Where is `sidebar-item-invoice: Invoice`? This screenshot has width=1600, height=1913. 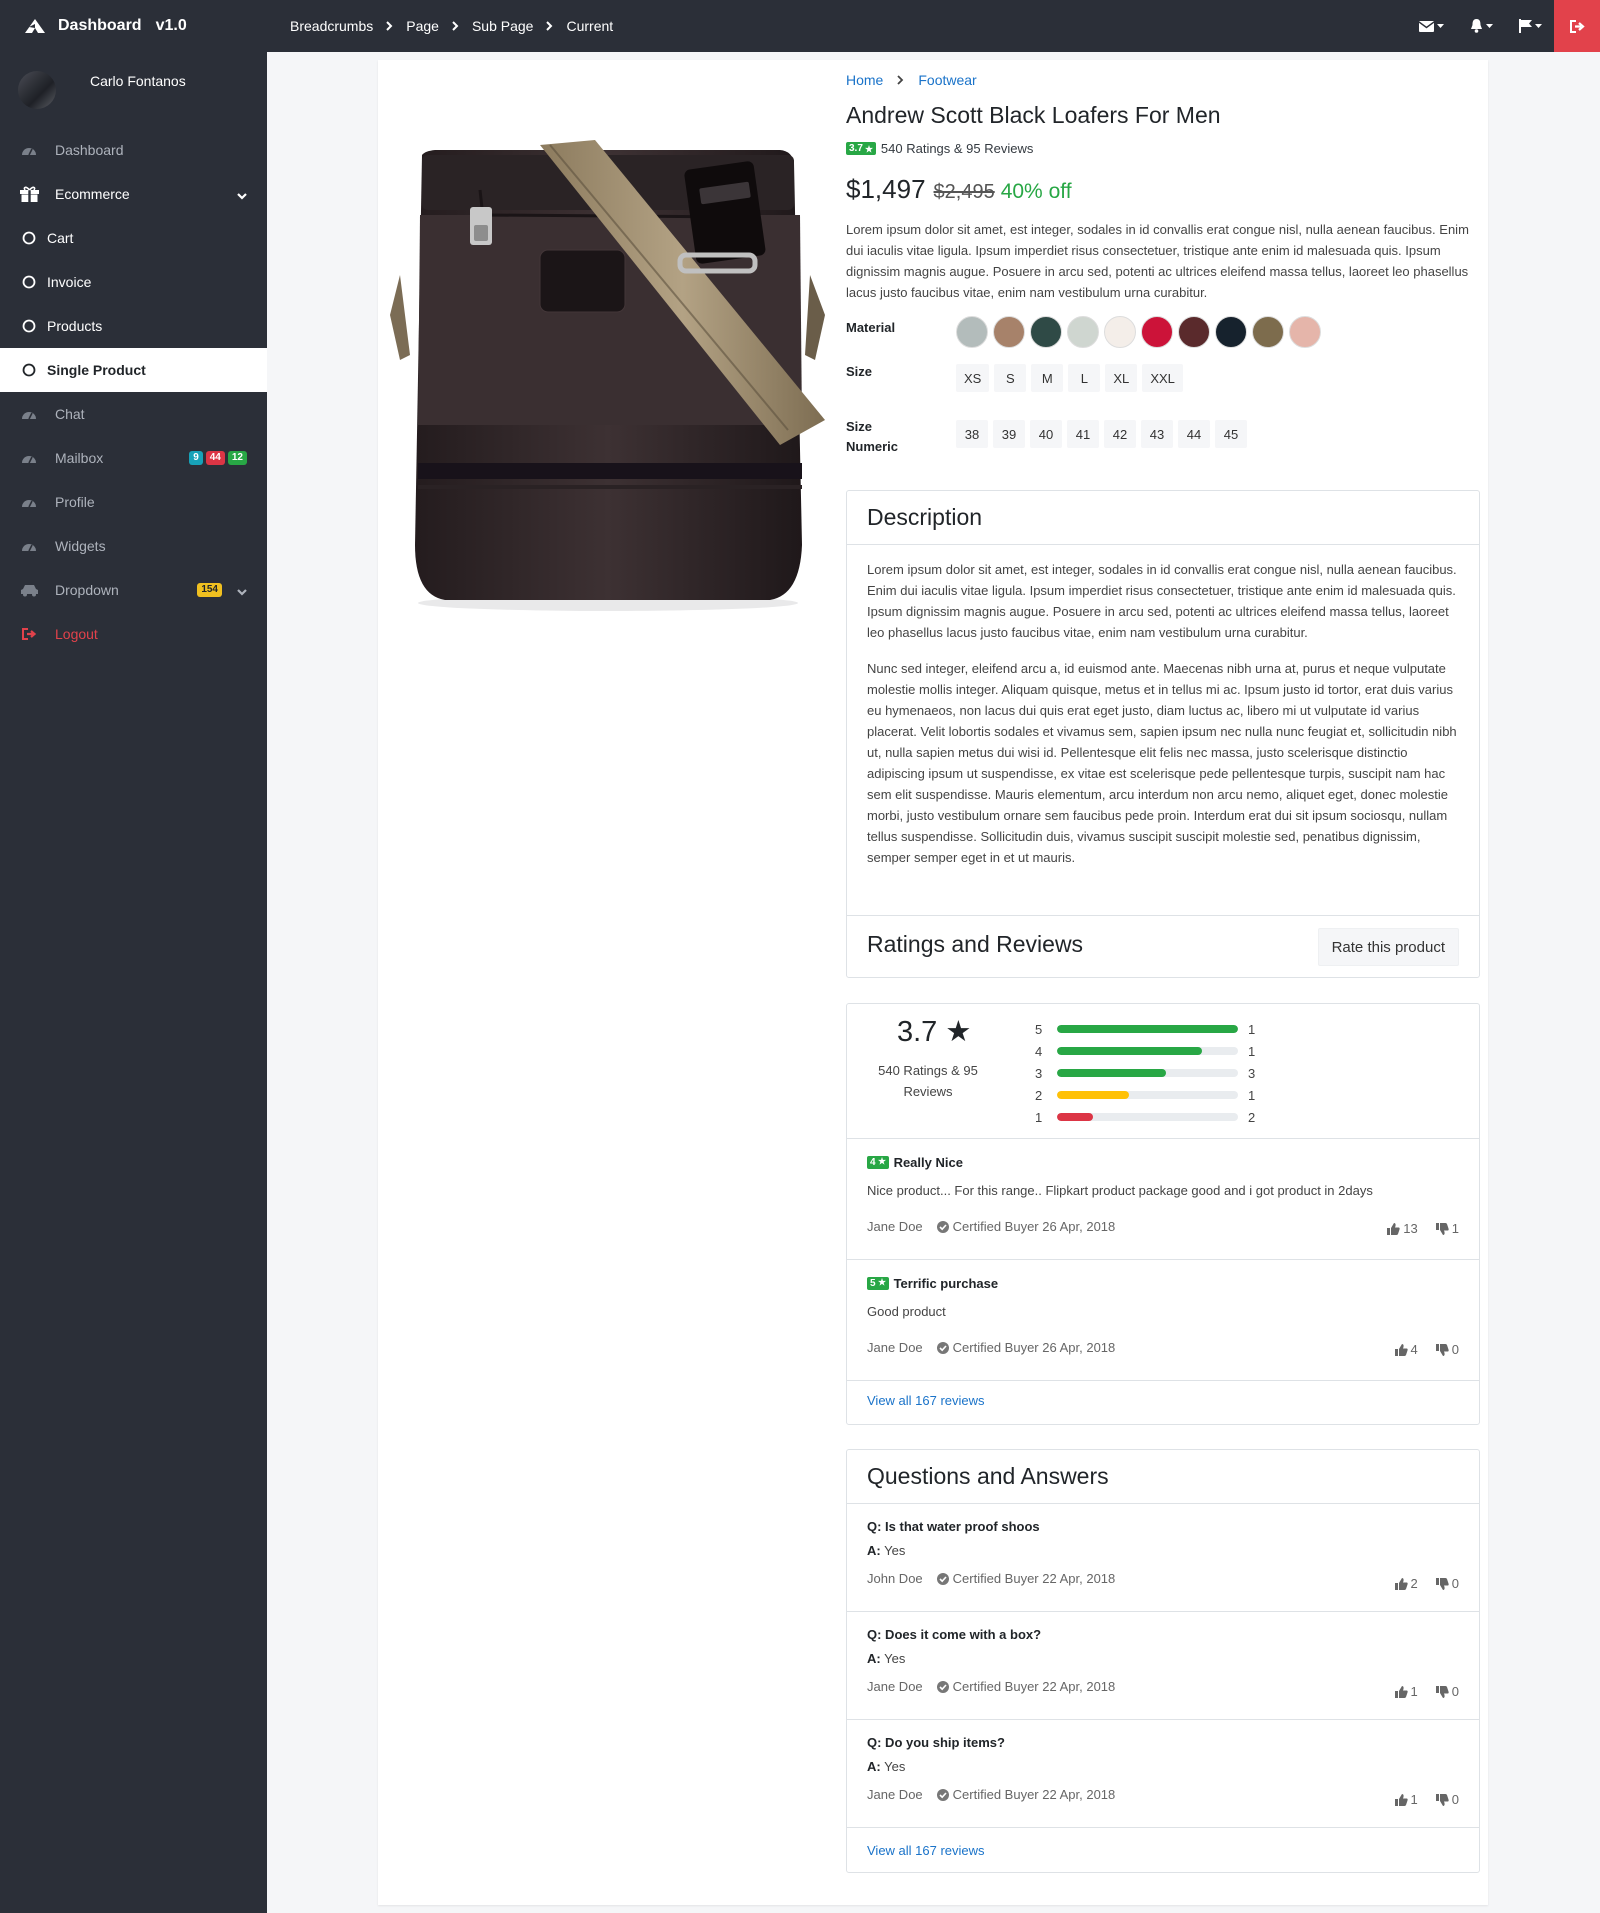 sidebar-item-invoice: Invoice is located at coordinates (133, 282).